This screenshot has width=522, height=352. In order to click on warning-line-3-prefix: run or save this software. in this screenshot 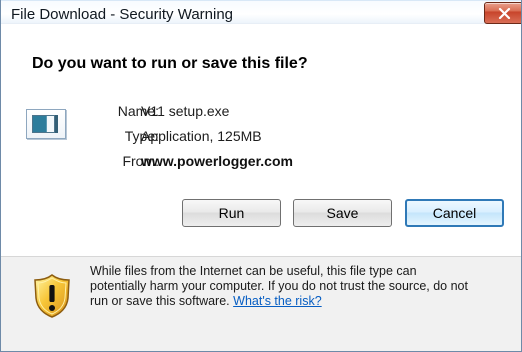, I will do `click(160, 301)`.